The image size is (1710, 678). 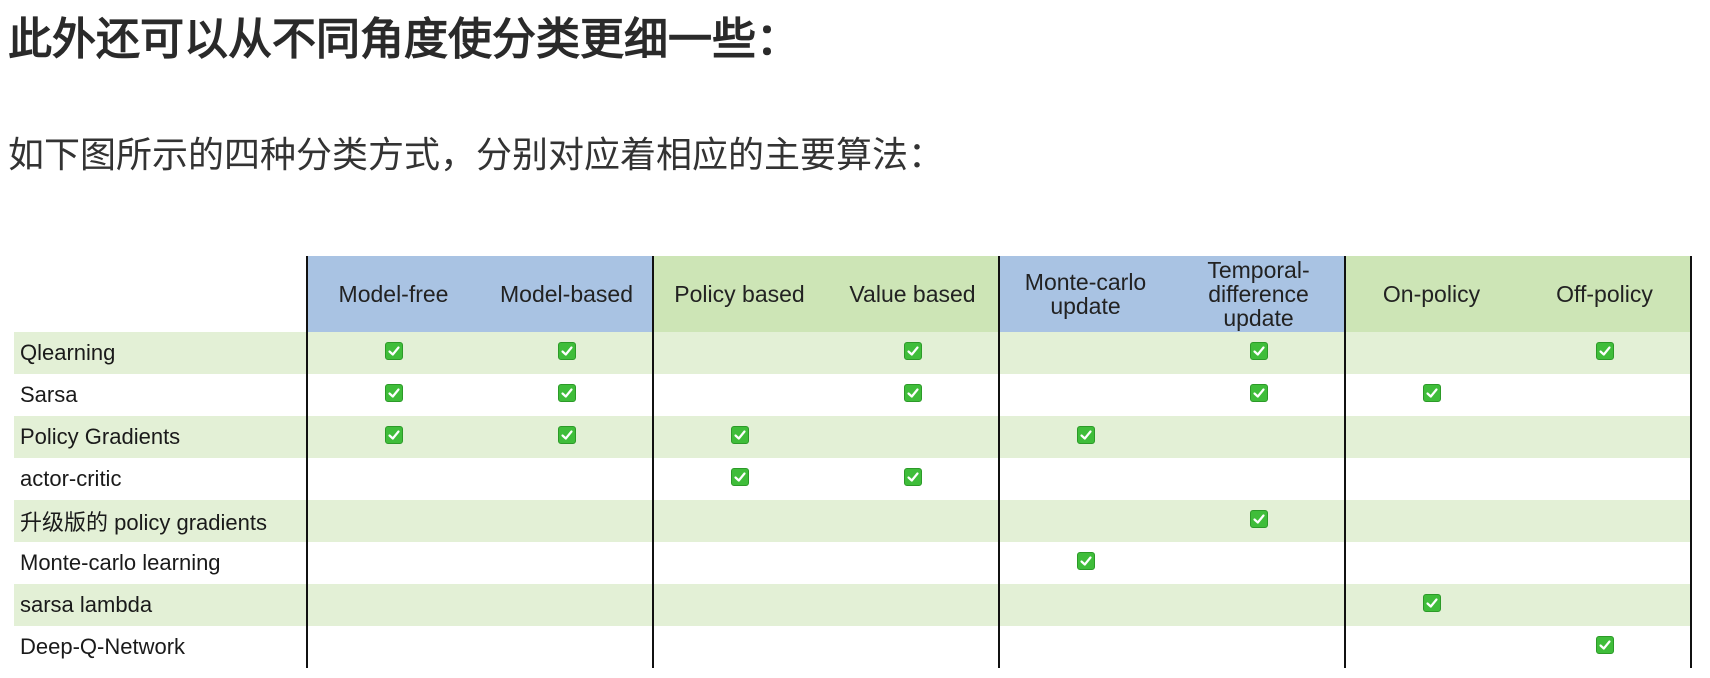 What do you see at coordinates (1258, 294) in the screenshot?
I see `column-header: Temporal- difference update` at bounding box center [1258, 294].